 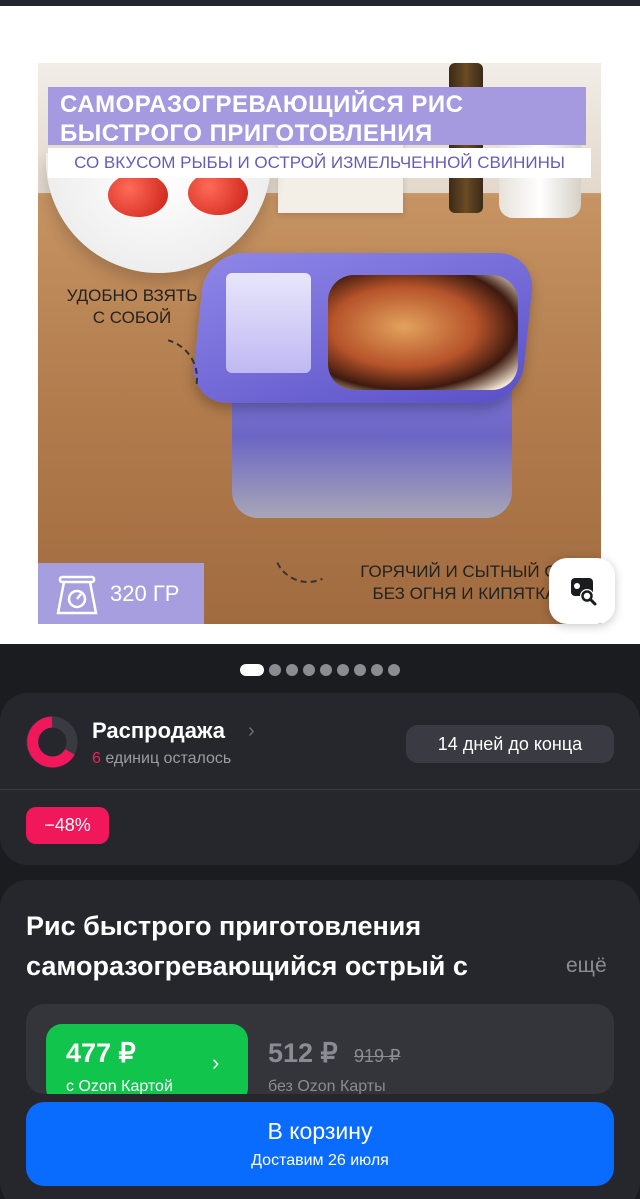 What do you see at coordinates (158, 731) in the screenshot?
I see `sale-title-link: Распродажа` at bounding box center [158, 731].